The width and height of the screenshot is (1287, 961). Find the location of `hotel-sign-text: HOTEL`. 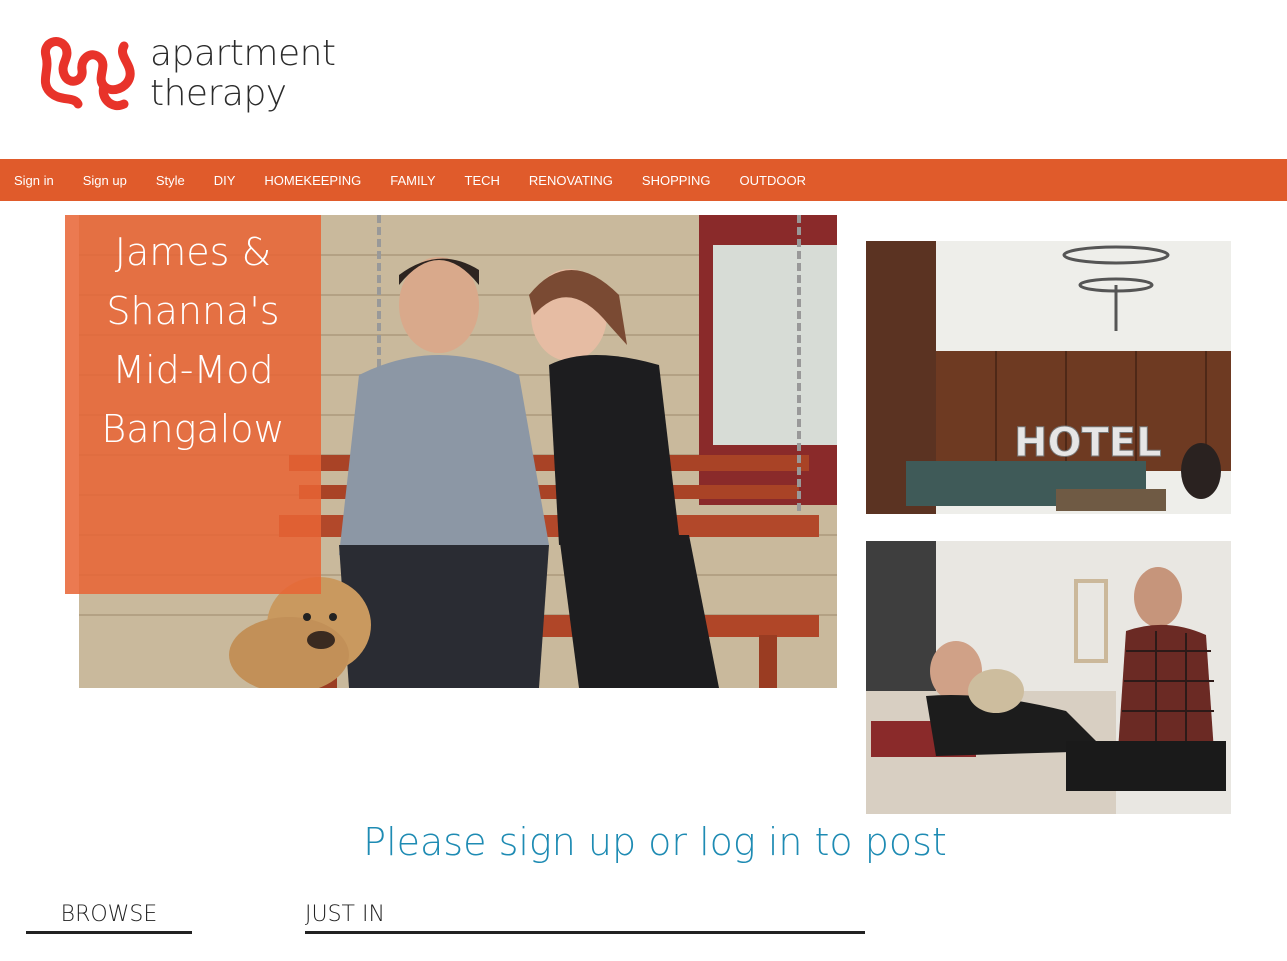

hotel-sign-text: HOTEL is located at coordinates (1088, 443).